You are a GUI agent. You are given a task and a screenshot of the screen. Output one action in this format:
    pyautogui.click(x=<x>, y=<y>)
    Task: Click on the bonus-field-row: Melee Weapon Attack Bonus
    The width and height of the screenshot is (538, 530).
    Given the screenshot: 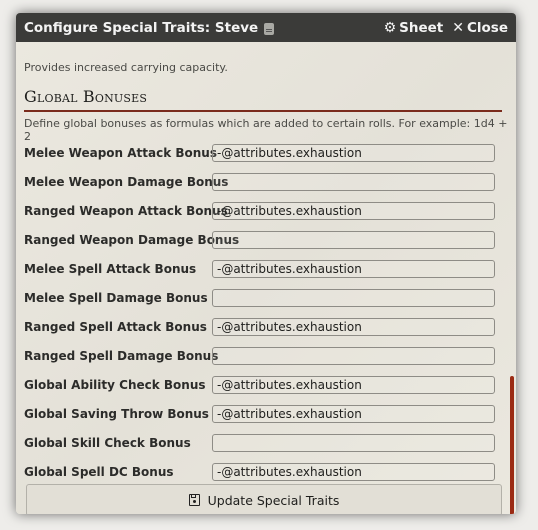 What is the action you would take?
    pyautogui.click(x=263, y=152)
    